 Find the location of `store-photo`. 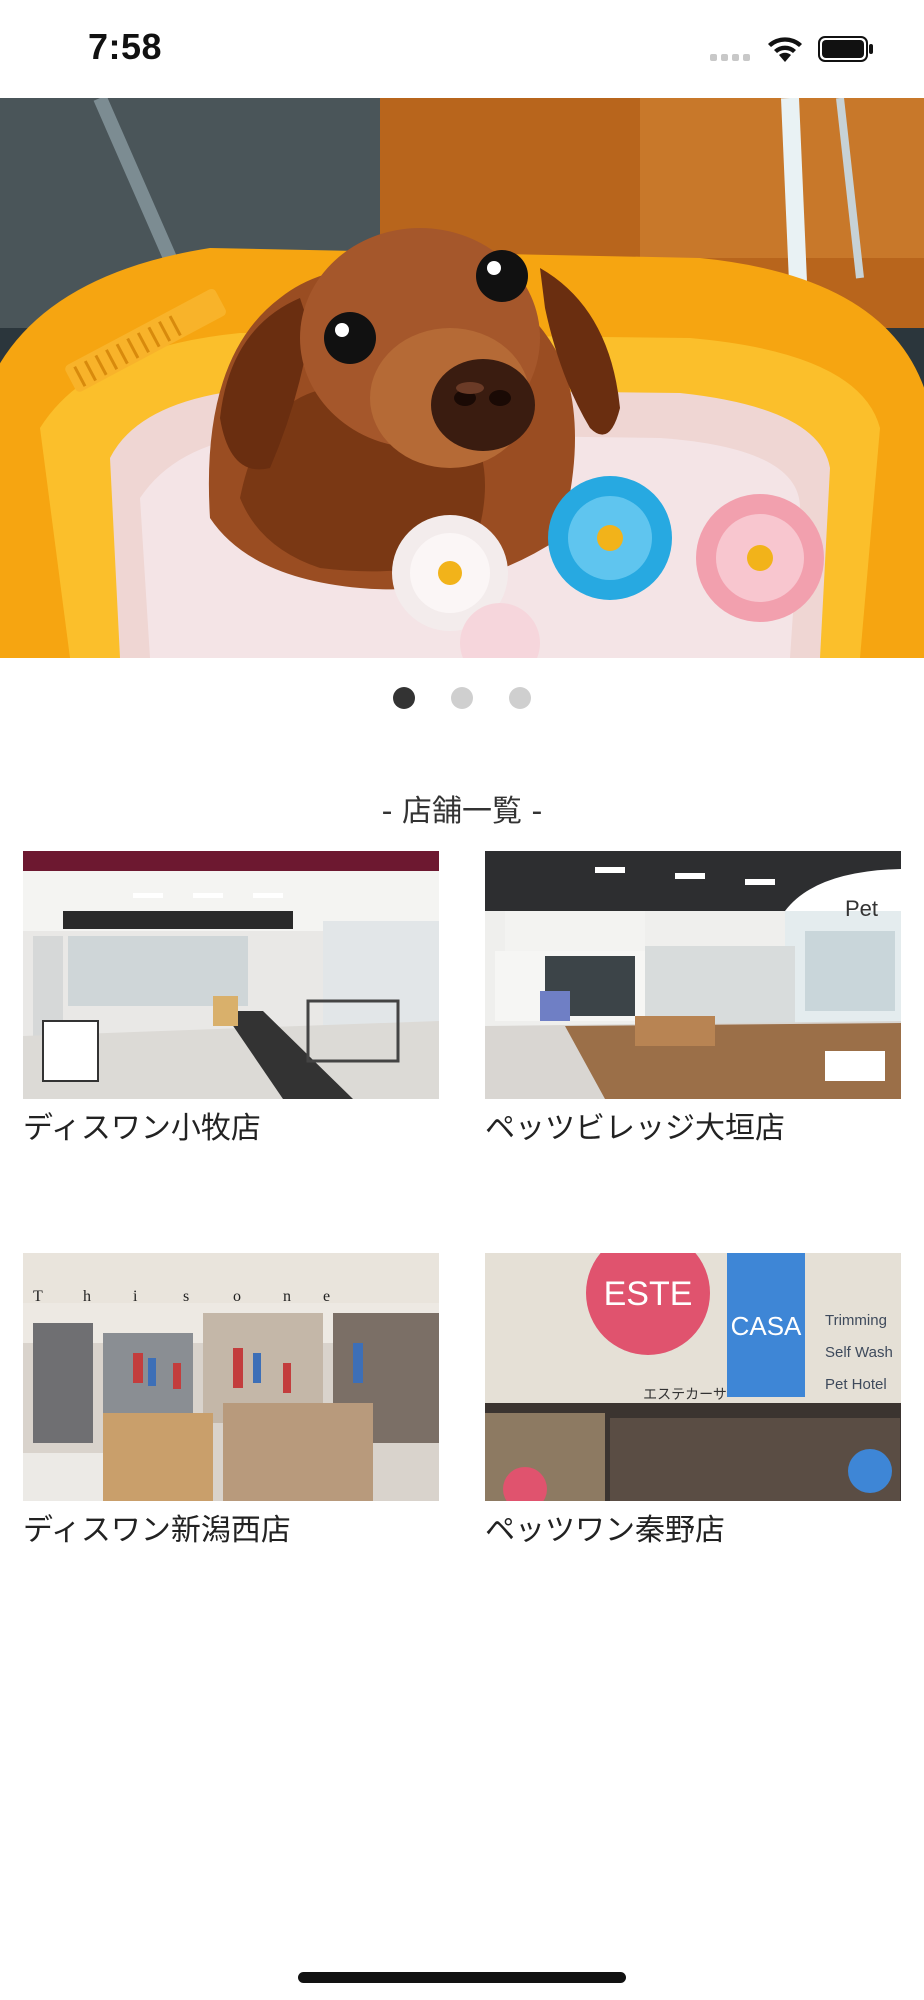

store-photo is located at coordinates (231, 975).